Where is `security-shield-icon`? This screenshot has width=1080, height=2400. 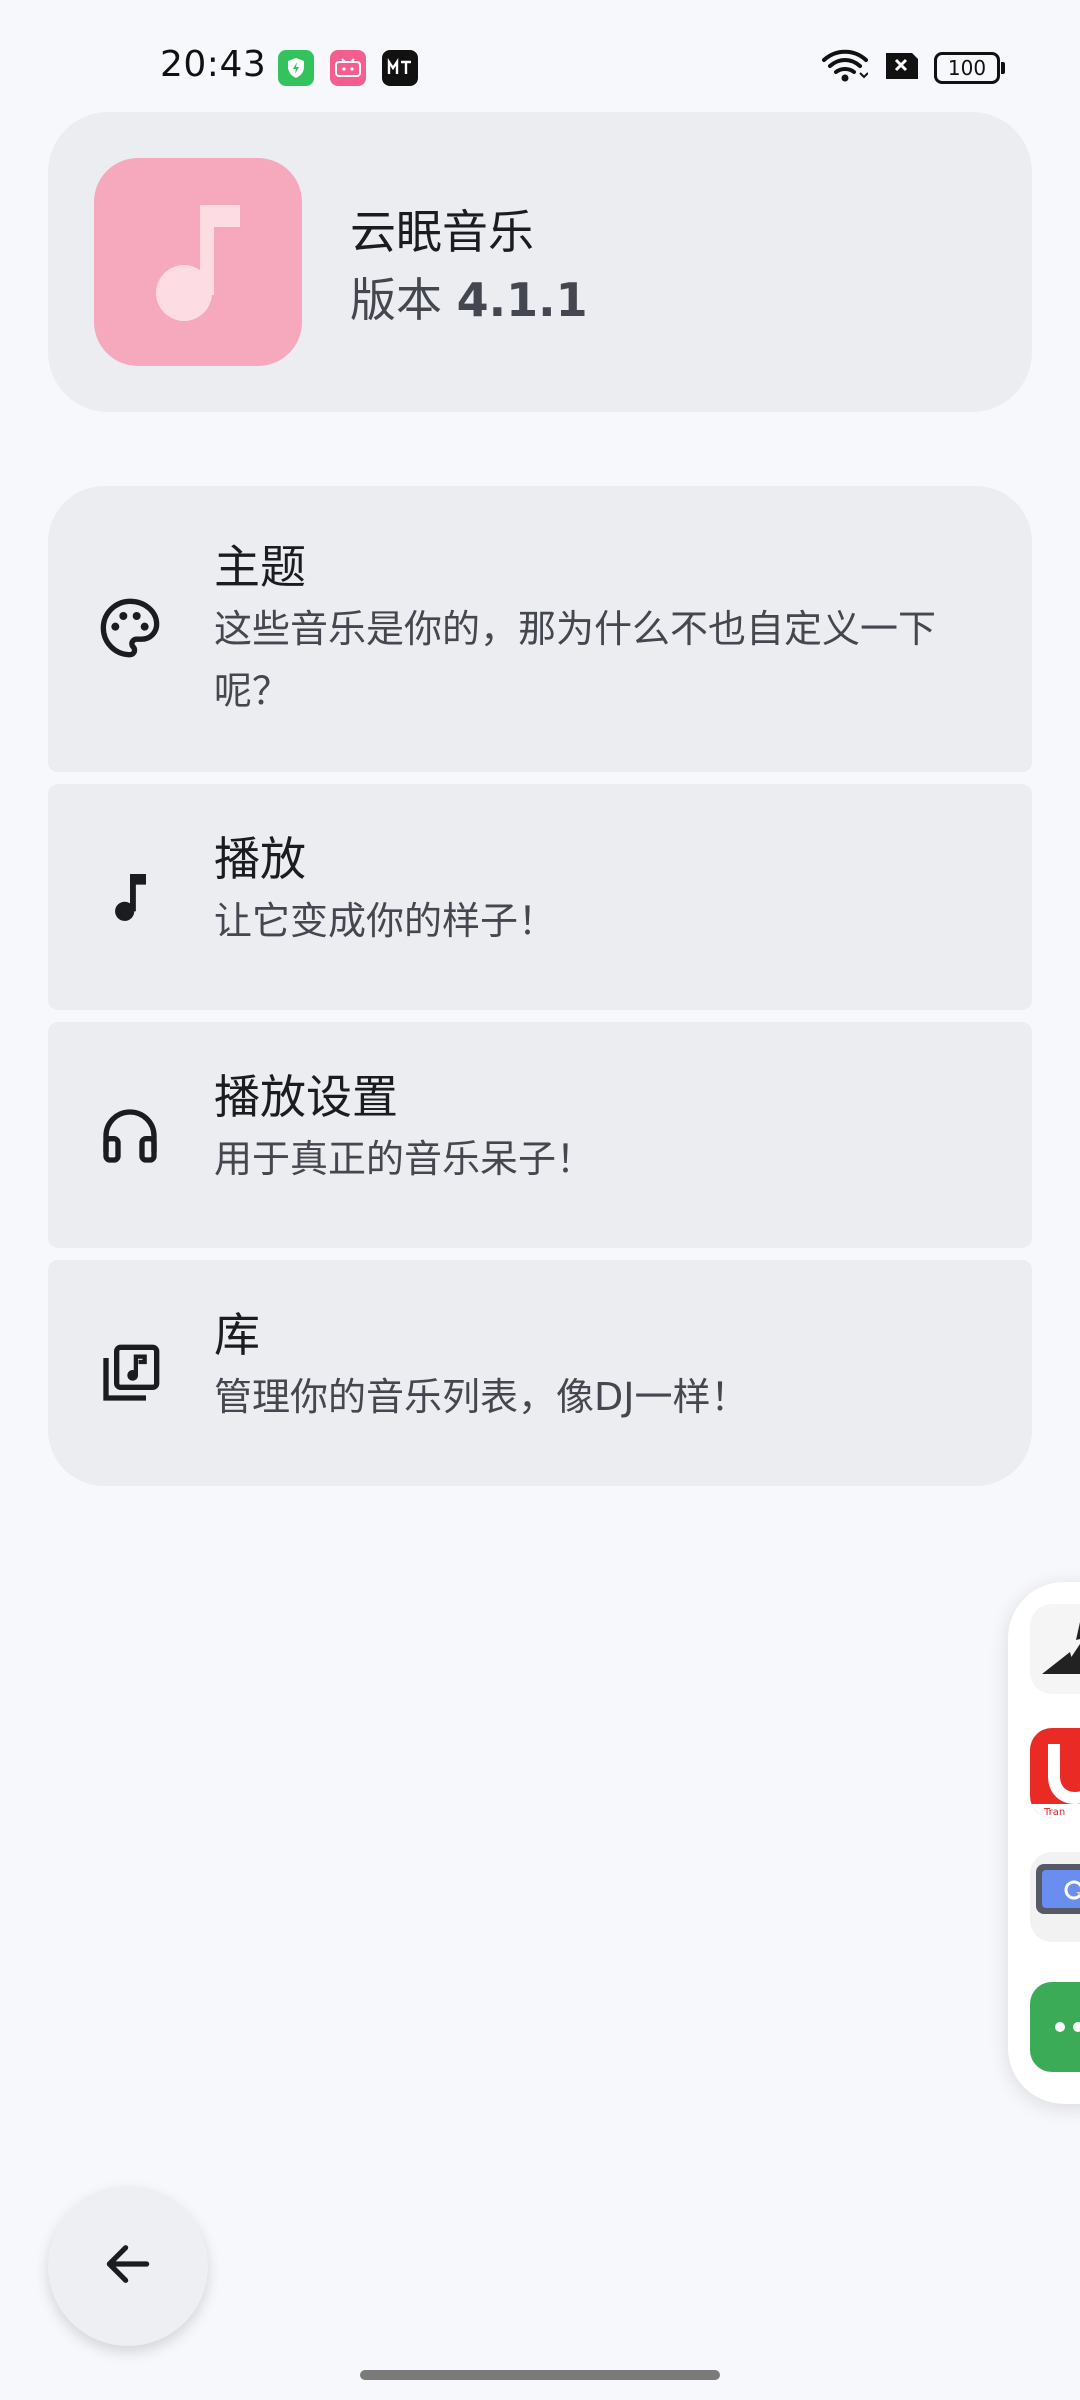 security-shield-icon is located at coordinates (296, 68).